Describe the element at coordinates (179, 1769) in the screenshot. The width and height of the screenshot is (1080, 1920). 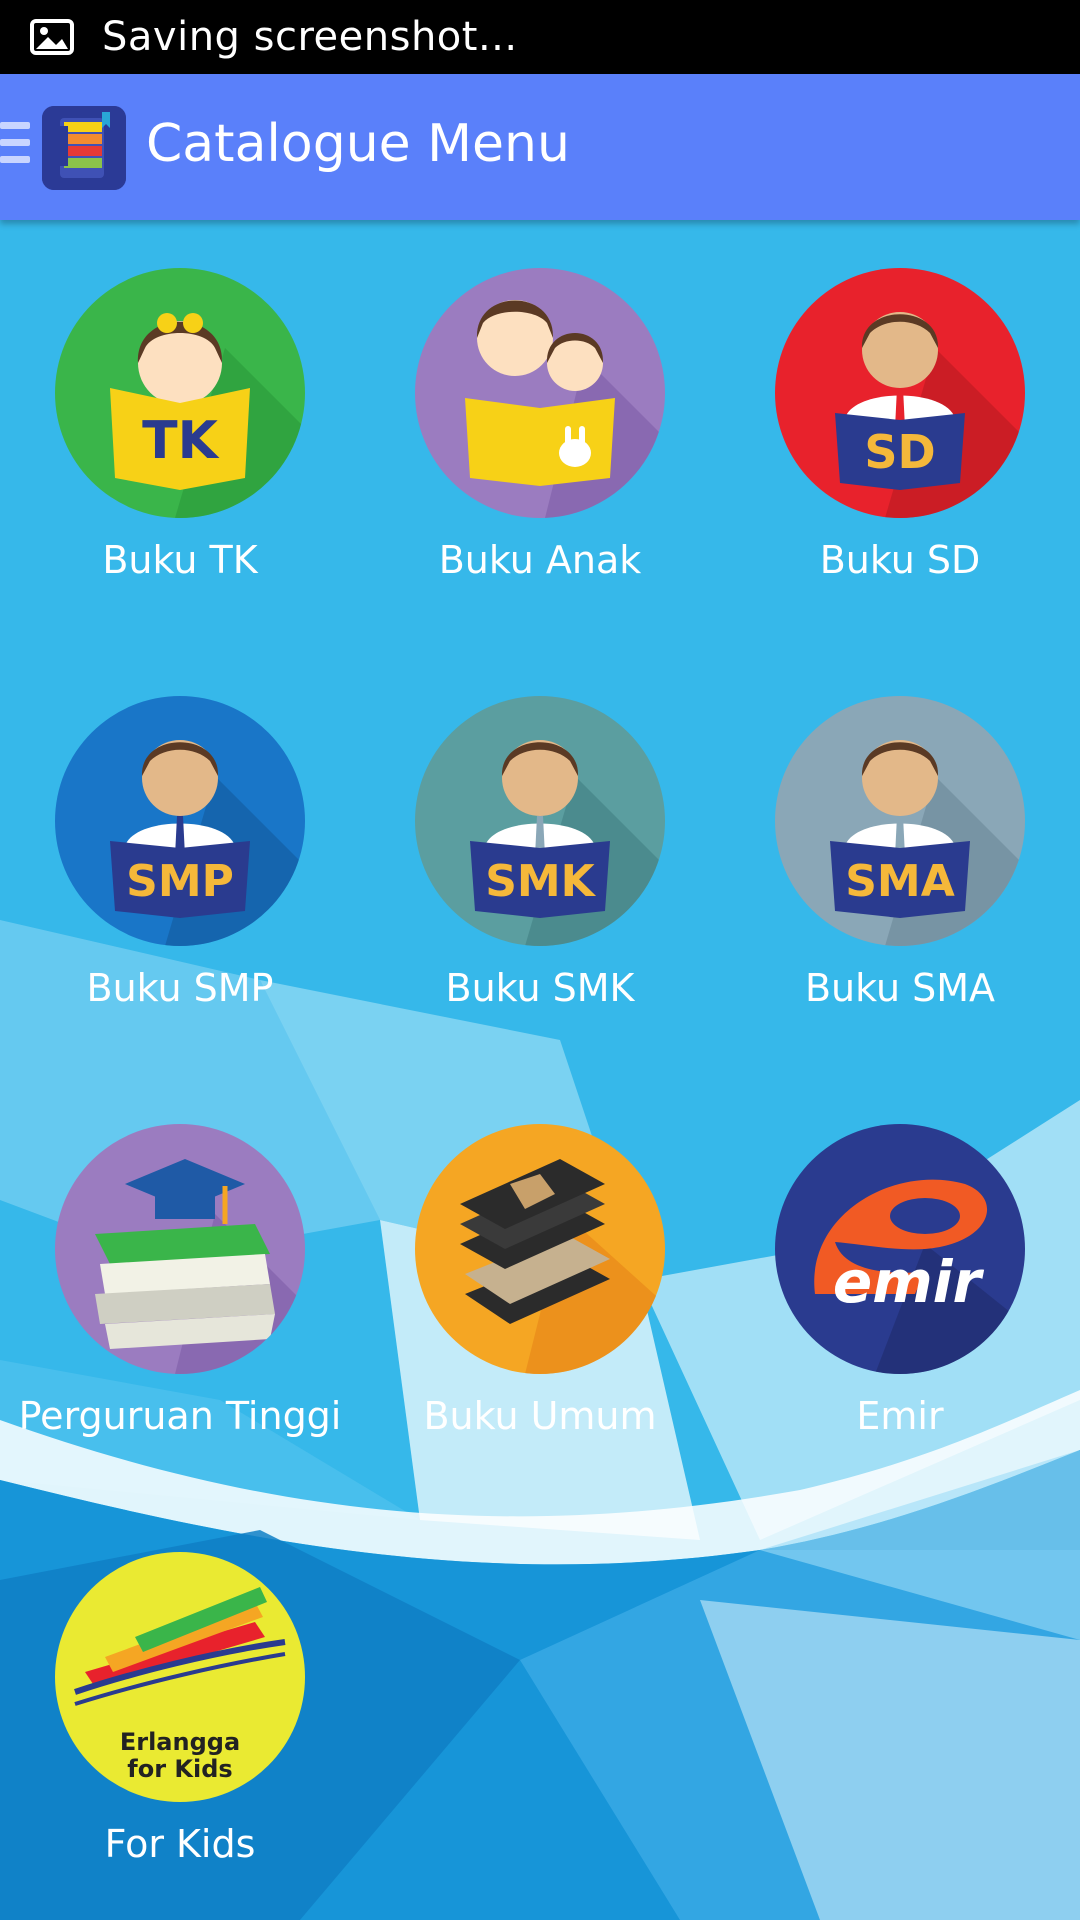
I see `svg-text: for Kids` at that location.